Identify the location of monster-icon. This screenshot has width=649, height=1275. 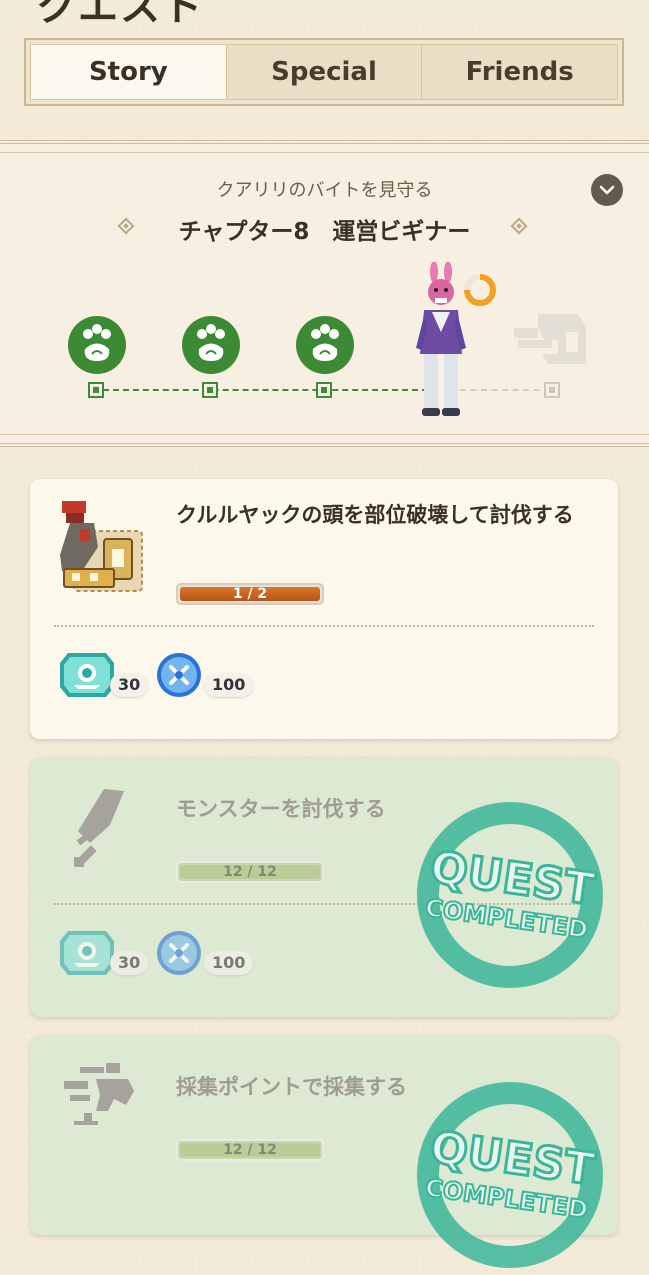
(101, 546).